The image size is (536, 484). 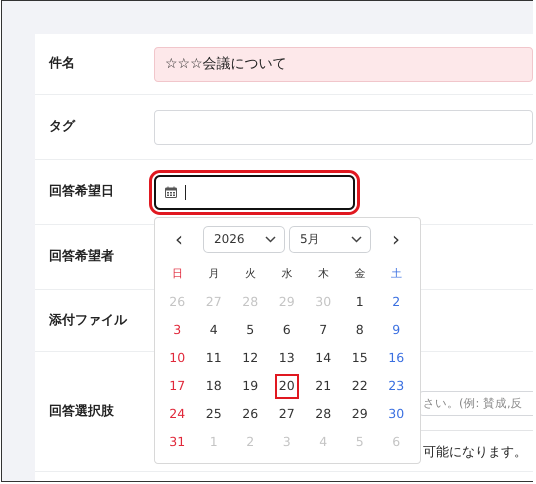 I want to click on field-label: 件名, so click(x=62, y=64).